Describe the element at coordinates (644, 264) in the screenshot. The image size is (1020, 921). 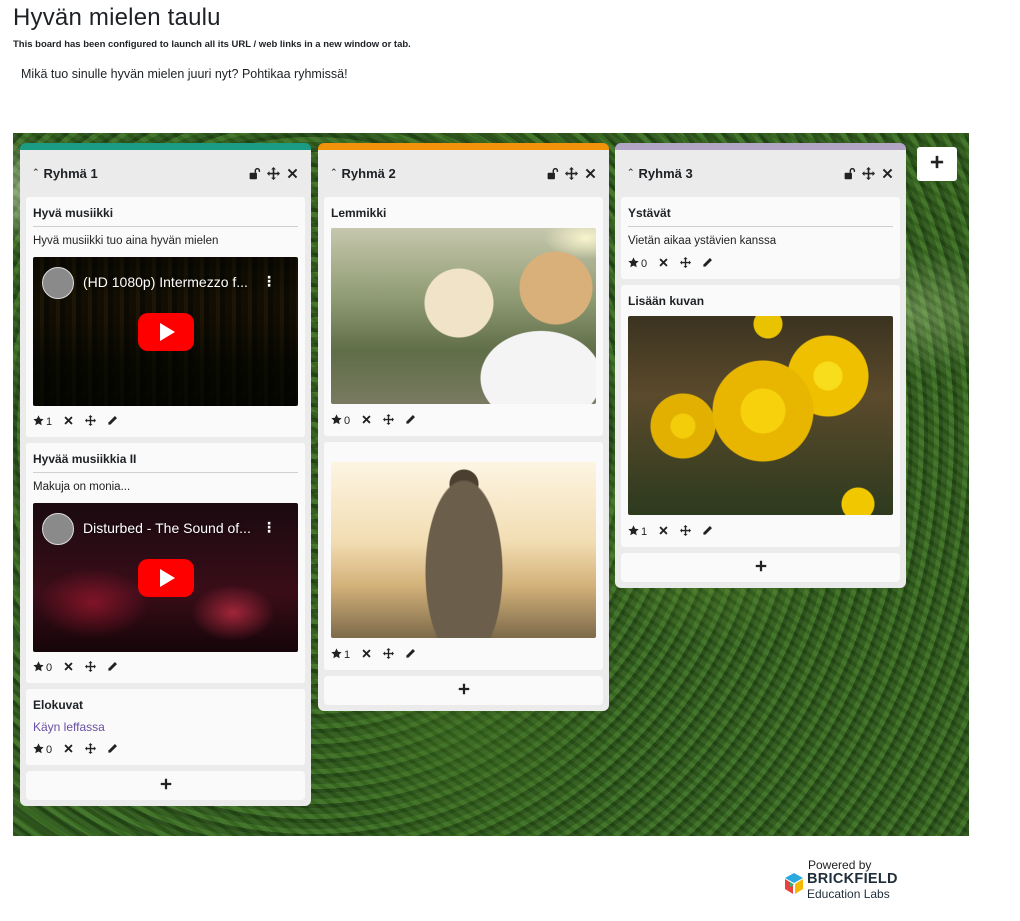
I see `rating-count: 0` at that location.